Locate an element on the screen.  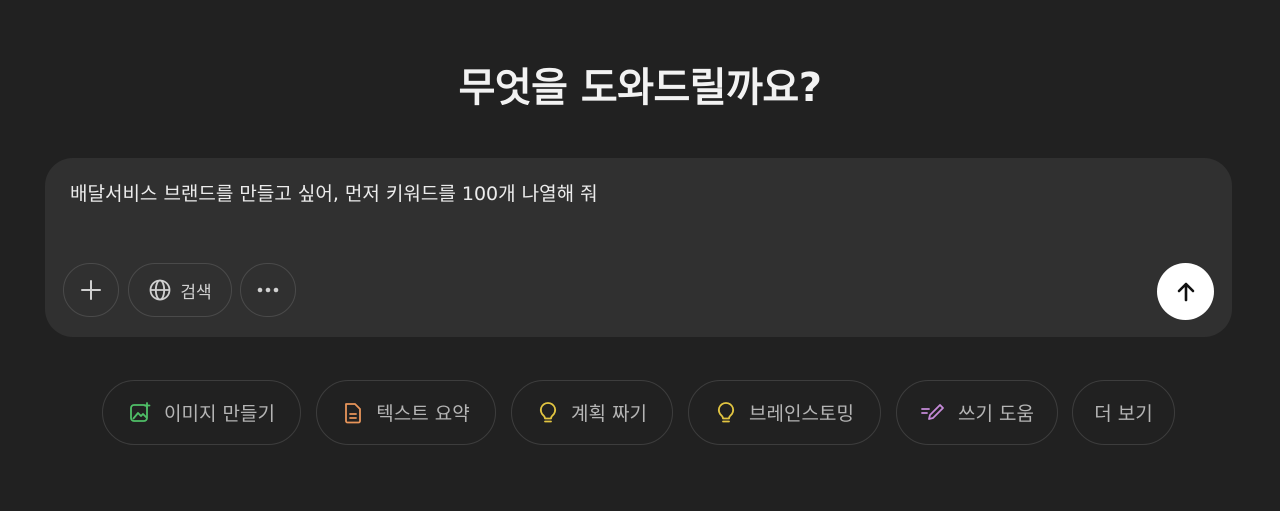
suggestion-more: 더 보기 is located at coordinates (1123, 412).